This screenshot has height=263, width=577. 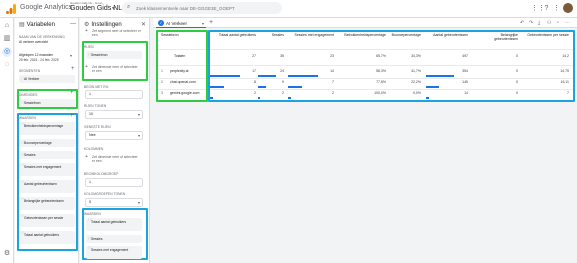 I want to click on more-icon: ⋯, so click(x=567, y=23).